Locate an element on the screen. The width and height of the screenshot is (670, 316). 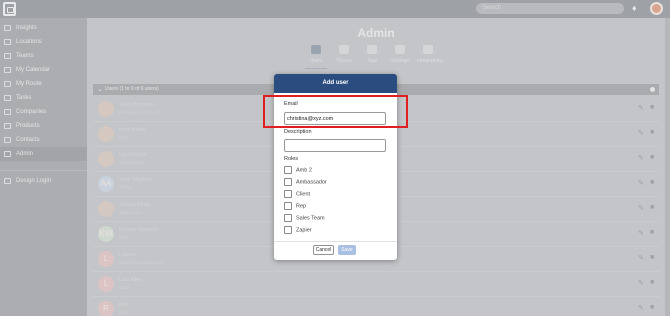
table-row: R Ryo Rep ✎ ■ is located at coordinates (376, 306).